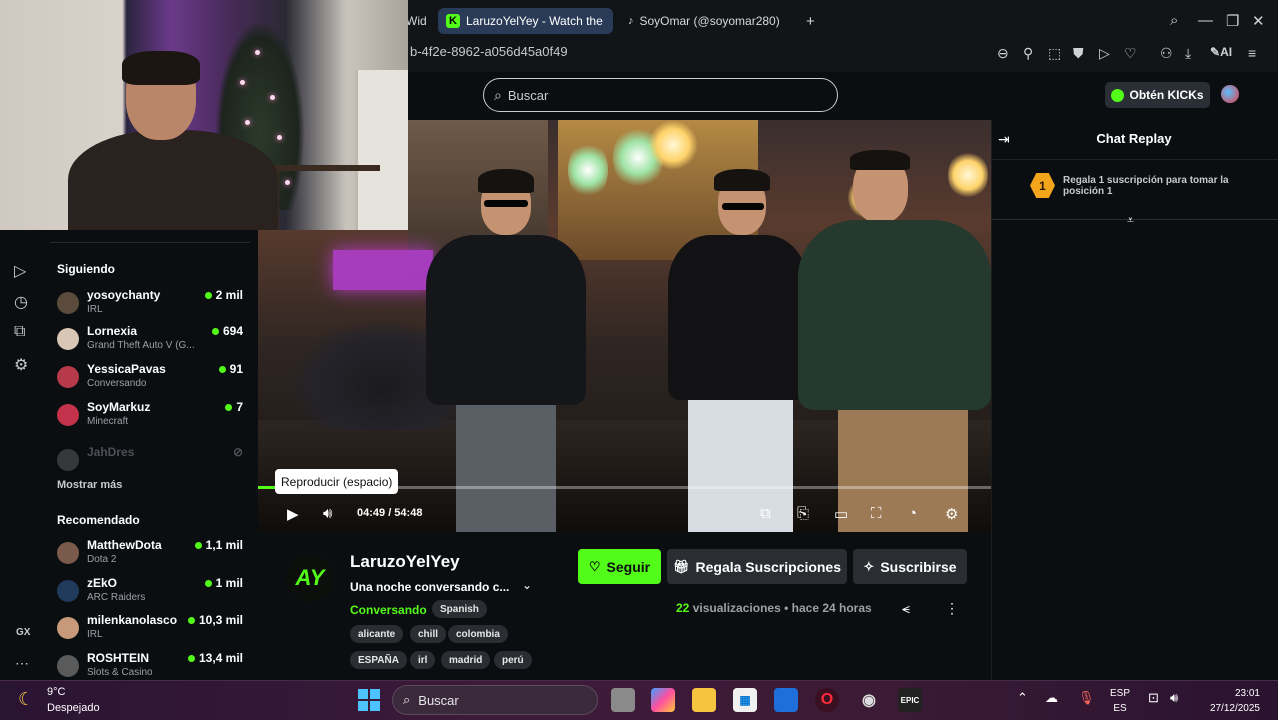 This screenshot has width=1278, height=720. What do you see at coordinates (459, 609) in the screenshot?
I see `language-tag: Spanish` at bounding box center [459, 609].